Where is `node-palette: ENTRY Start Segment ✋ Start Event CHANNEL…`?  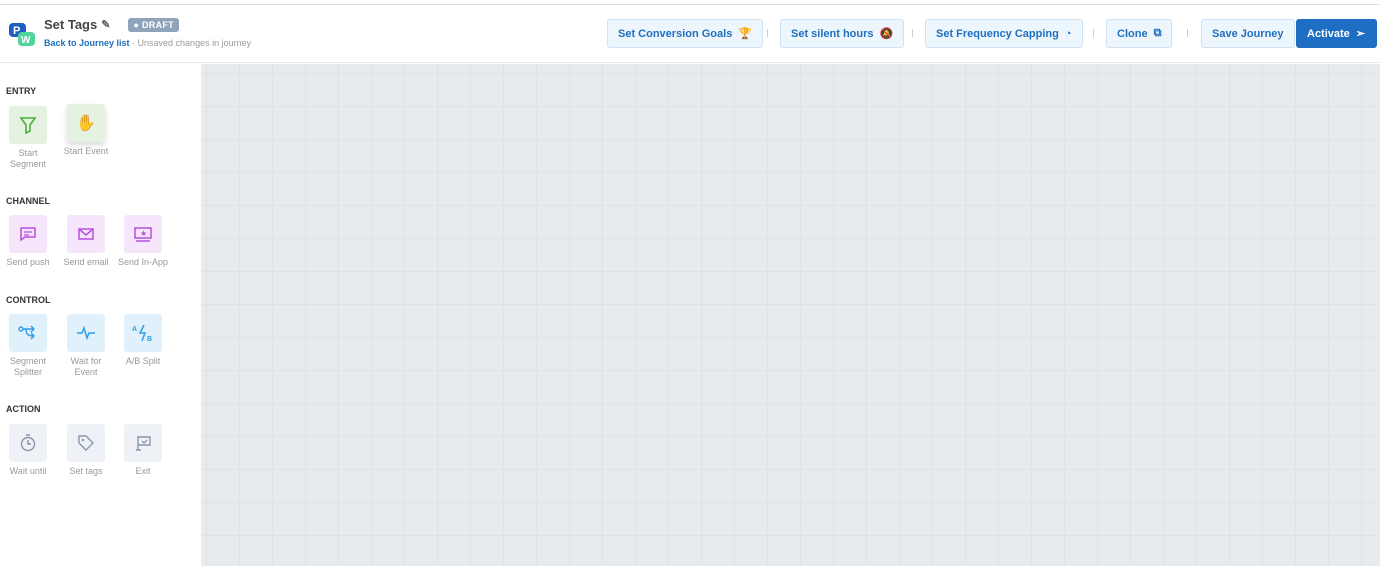
node-palette: ENTRY Start Segment ✋ Start Event CHANNEL… is located at coordinates (100, 315).